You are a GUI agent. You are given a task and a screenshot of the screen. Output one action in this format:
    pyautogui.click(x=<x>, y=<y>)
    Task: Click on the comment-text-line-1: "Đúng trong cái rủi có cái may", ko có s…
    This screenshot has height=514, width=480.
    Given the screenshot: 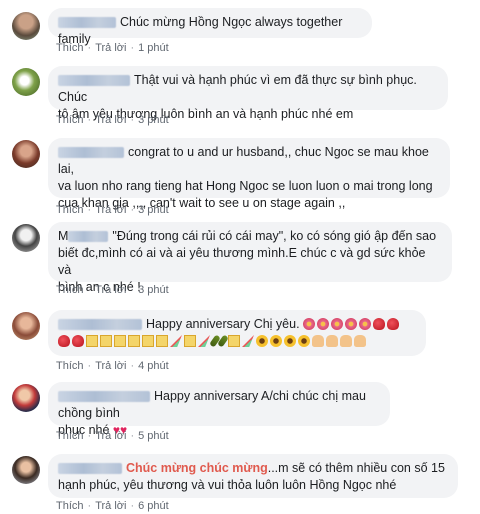 What is the action you would take?
    pyautogui.click(x=274, y=236)
    